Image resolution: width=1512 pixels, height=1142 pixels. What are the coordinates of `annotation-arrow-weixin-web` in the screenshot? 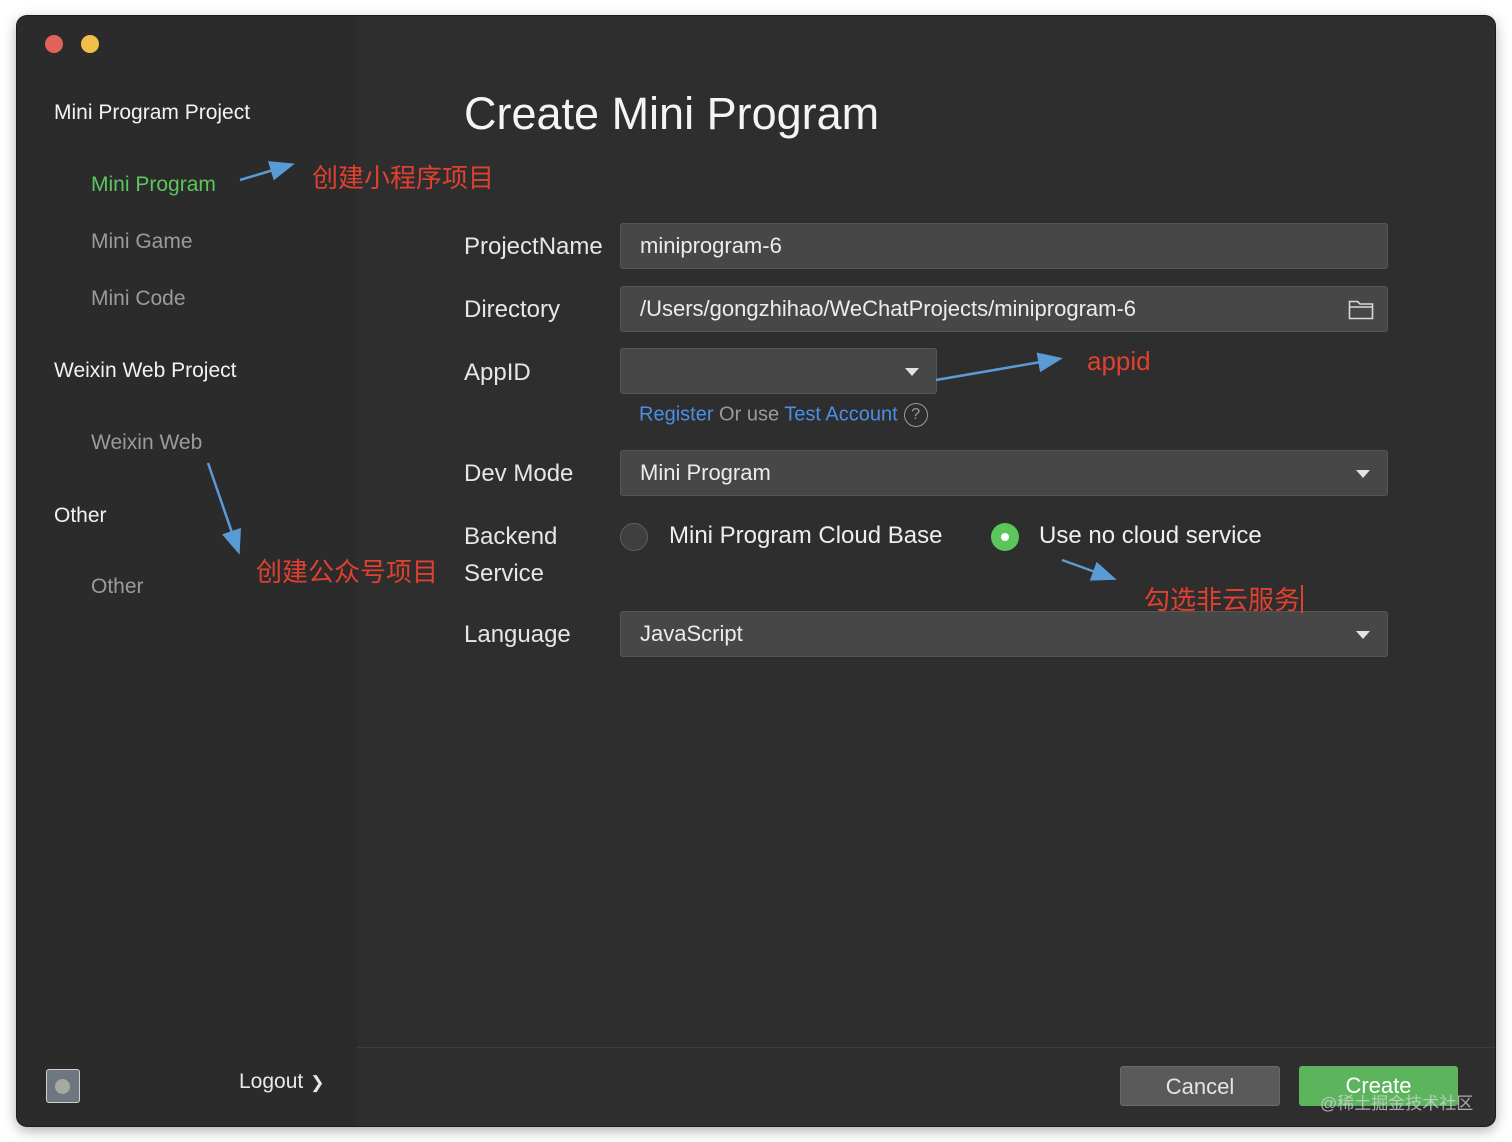 It's located at (223, 508).